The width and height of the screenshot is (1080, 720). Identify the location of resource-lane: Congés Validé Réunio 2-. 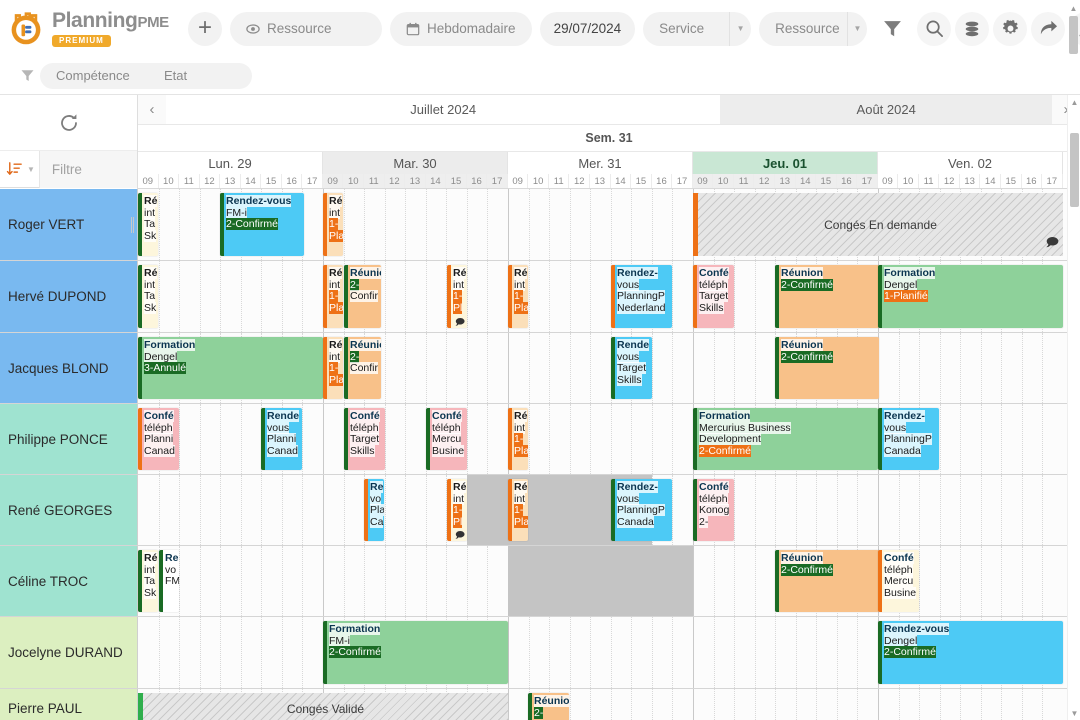
(609, 704).